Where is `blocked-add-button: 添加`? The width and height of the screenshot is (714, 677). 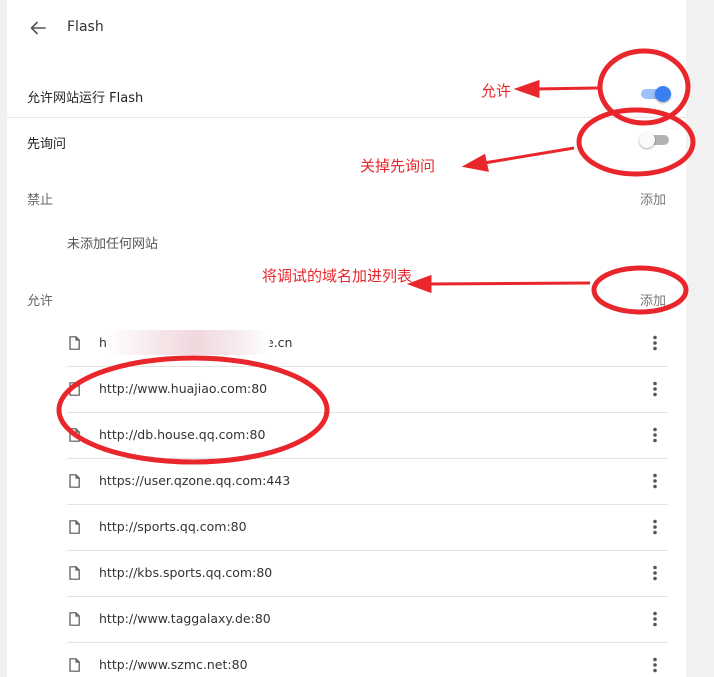
blocked-add-button: 添加 is located at coordinates (653, 198).